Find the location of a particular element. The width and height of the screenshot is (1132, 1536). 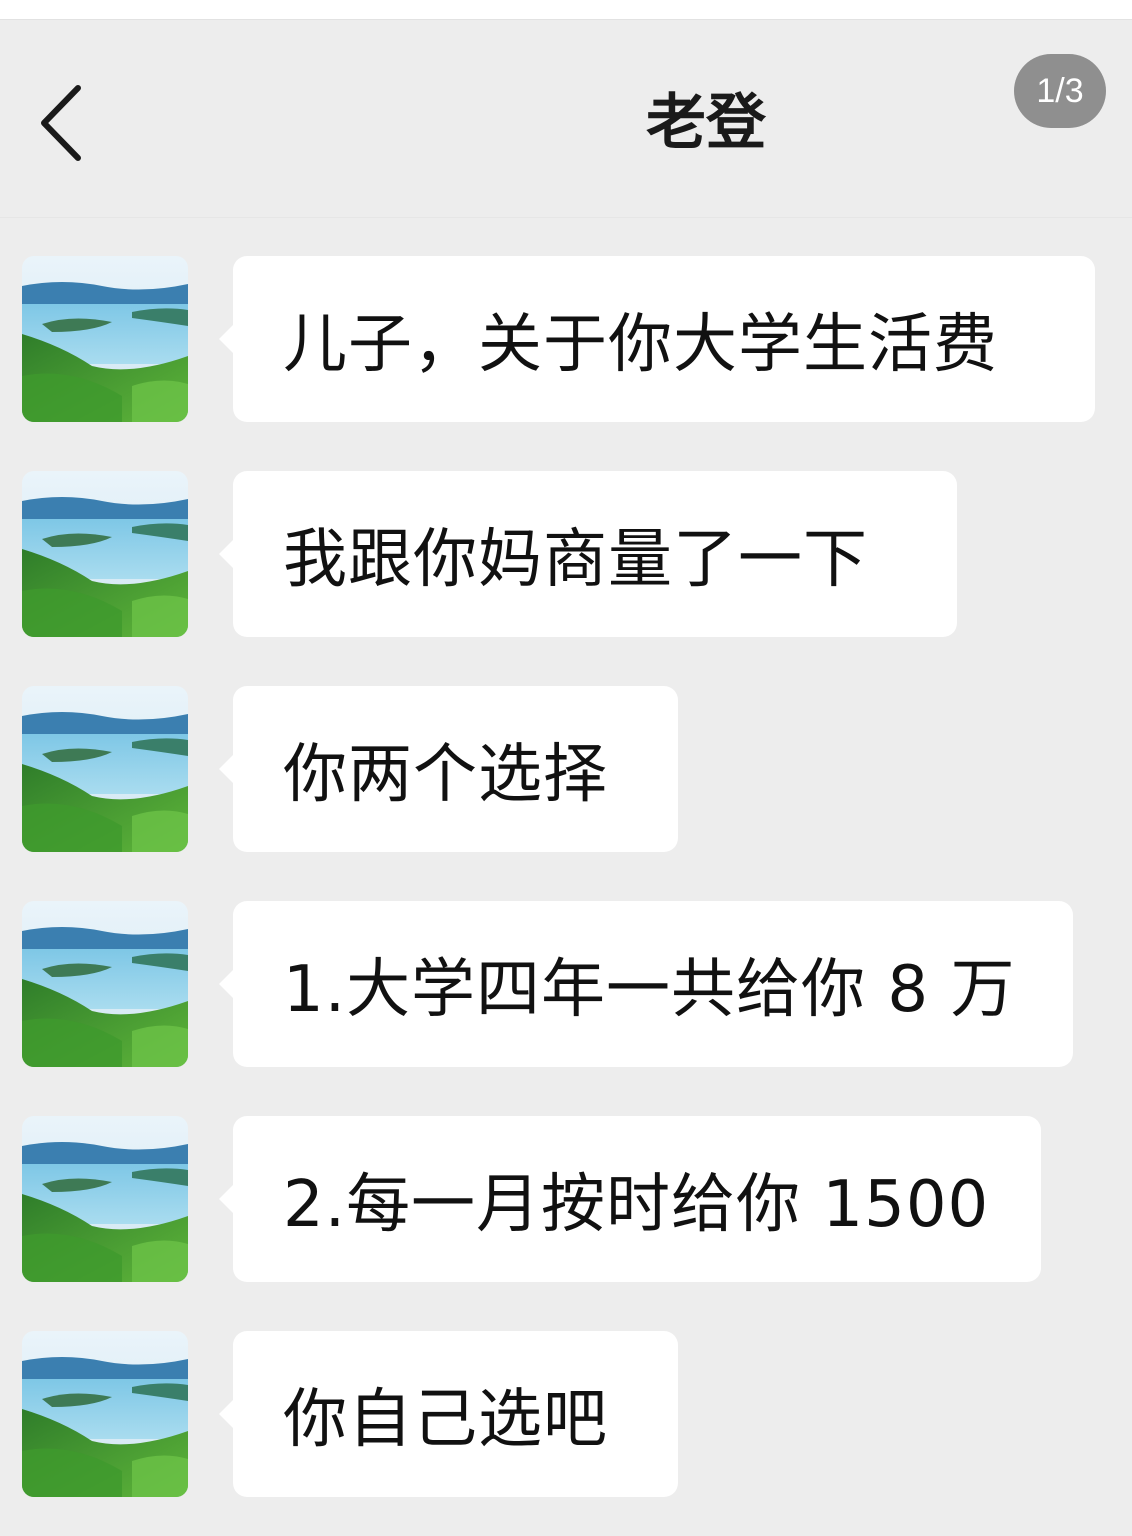

message-row: 我跟你妈商量了一下 is located at coordinates (566, 554).